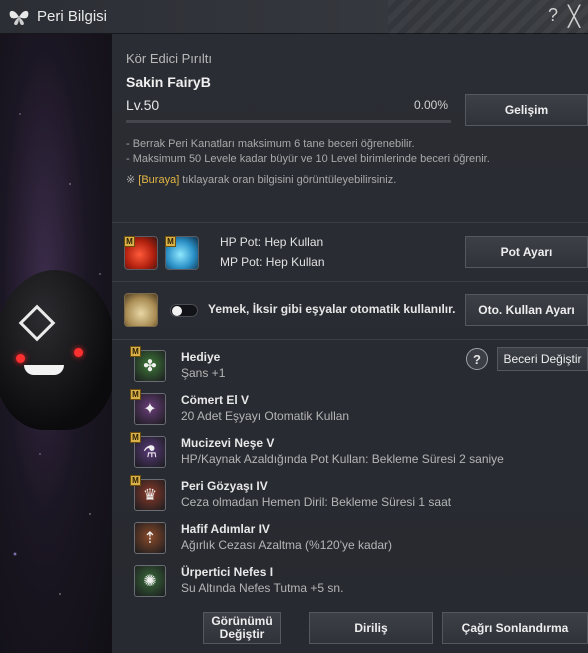 Image resolution: width=588 pixels, height=653 pixels. What do you see at coordinates (272, 262) in the screenshot?
I see `mp-pot-setting: MP Pot: Hep Kullan` at bounding box center [272, 262].